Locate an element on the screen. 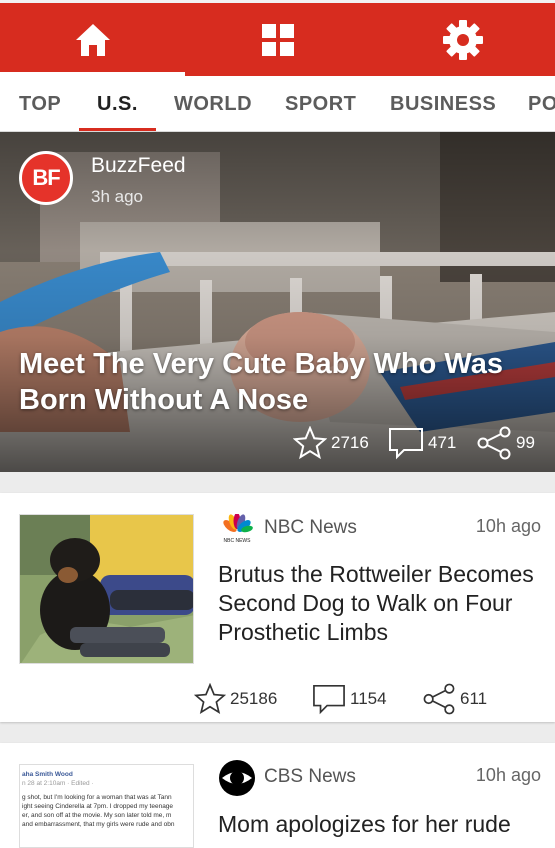 The image size is (555, 848). hero-time: 3h ago is located at coordinates (117, 196).